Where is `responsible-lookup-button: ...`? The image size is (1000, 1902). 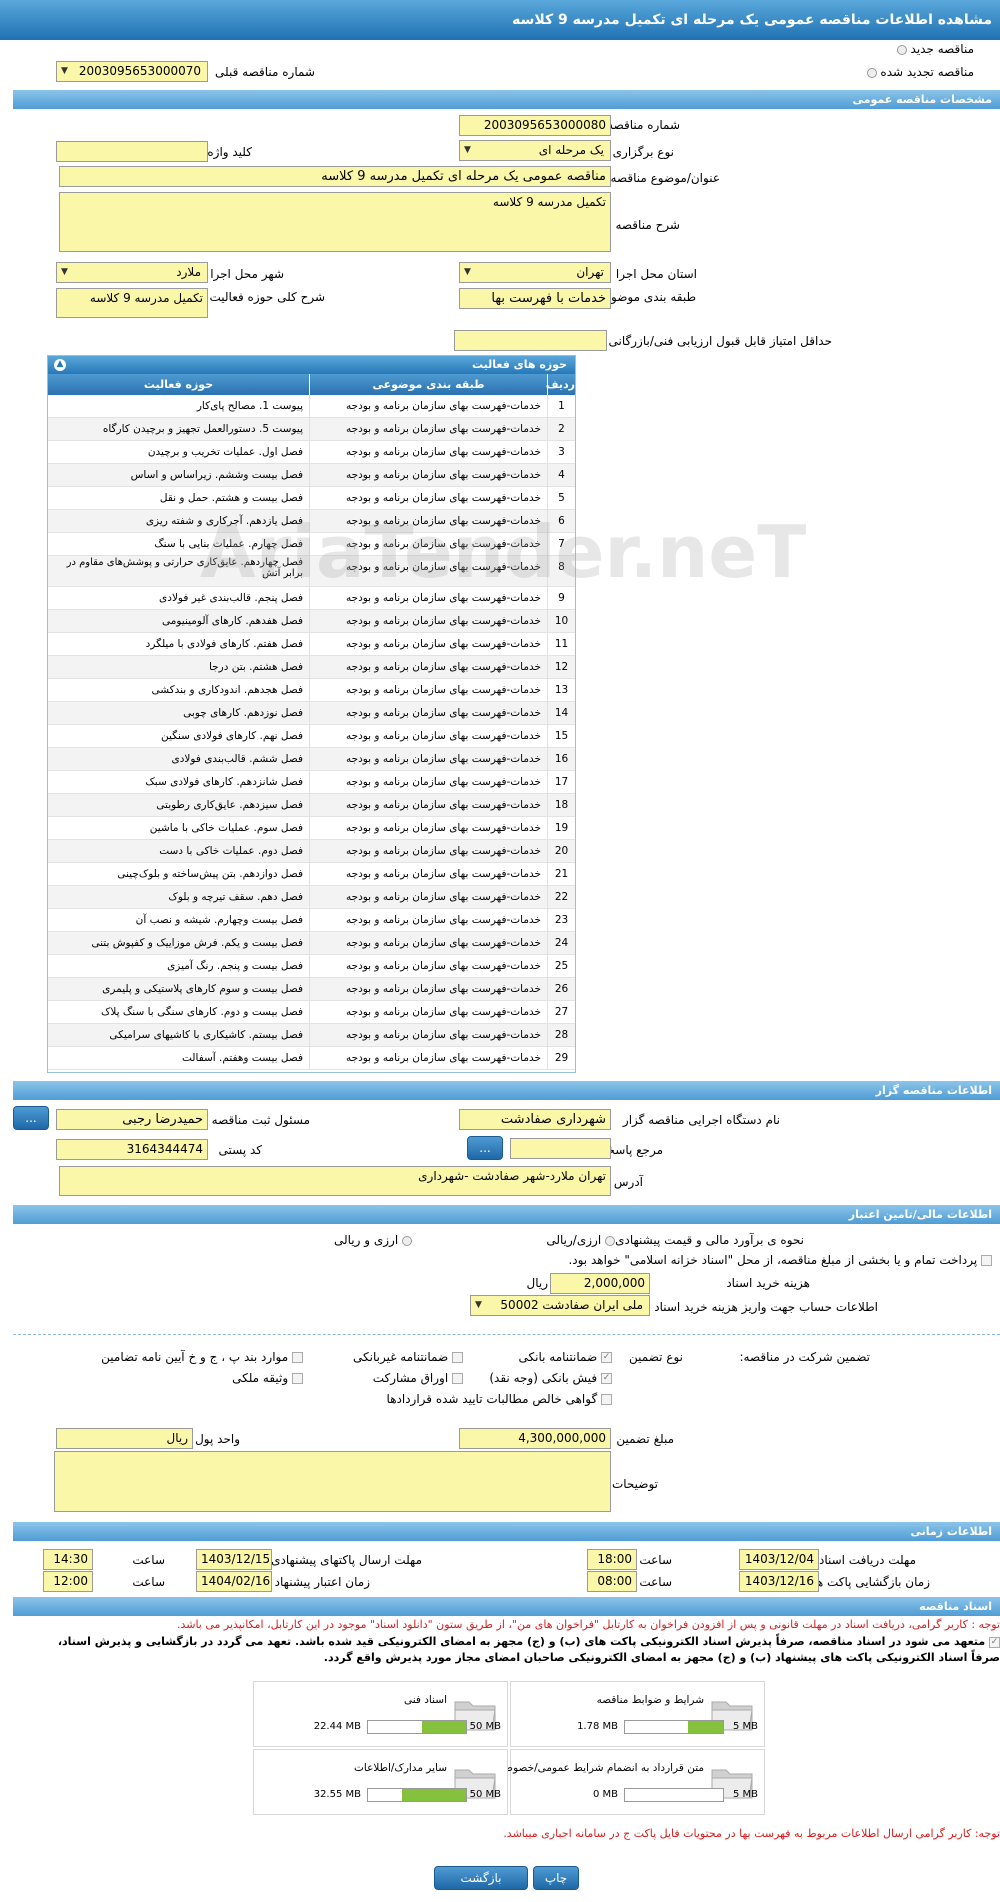
responsible-lookup-button: ... is located at coordinates (31, 1118).